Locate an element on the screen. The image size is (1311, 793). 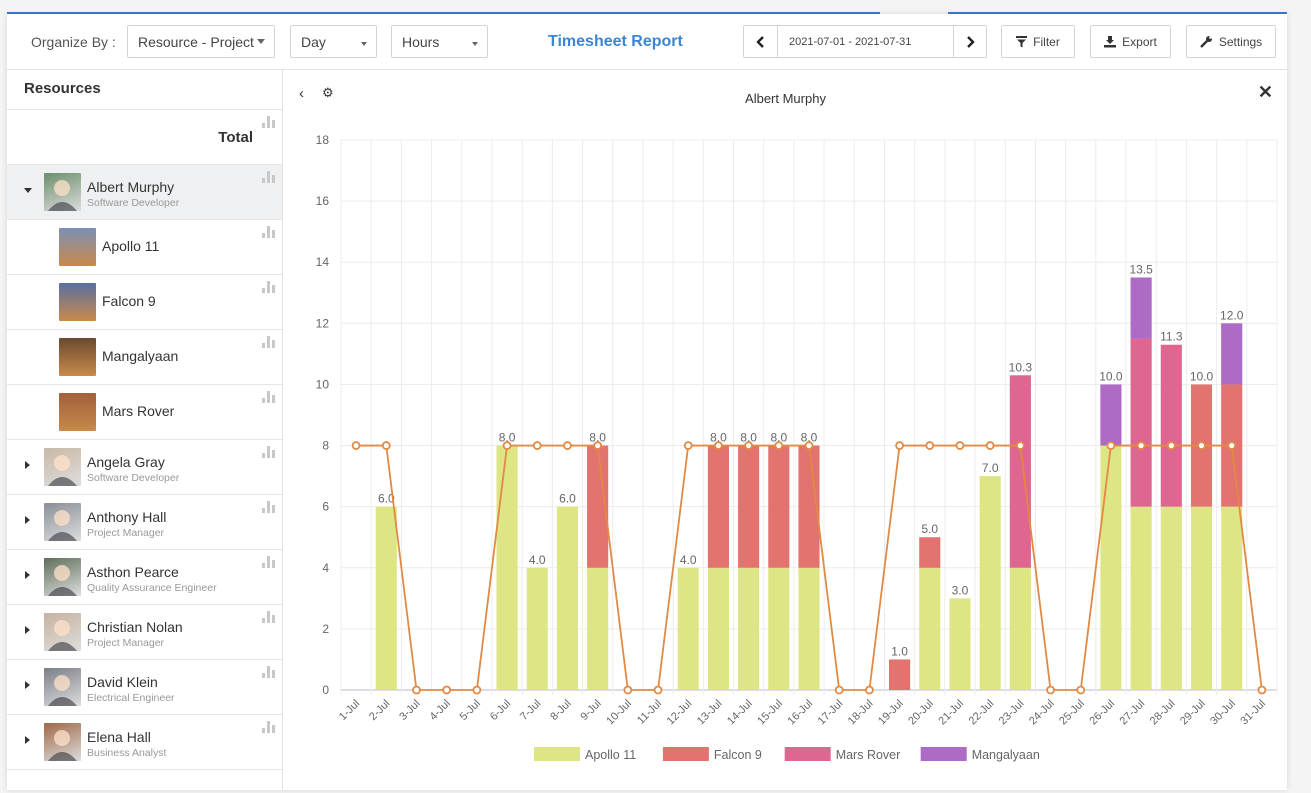
filter-icon is located at coordinates (1022, 41).